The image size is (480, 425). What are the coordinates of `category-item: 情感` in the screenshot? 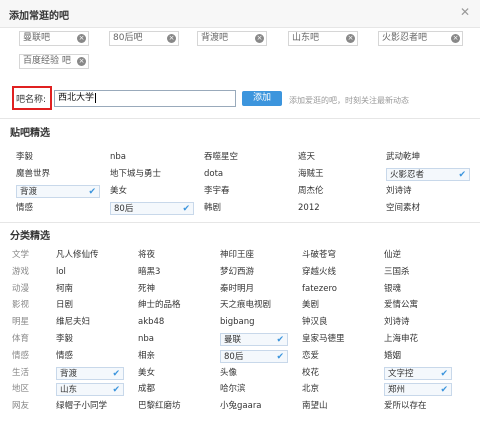 It's located at (64, 356).